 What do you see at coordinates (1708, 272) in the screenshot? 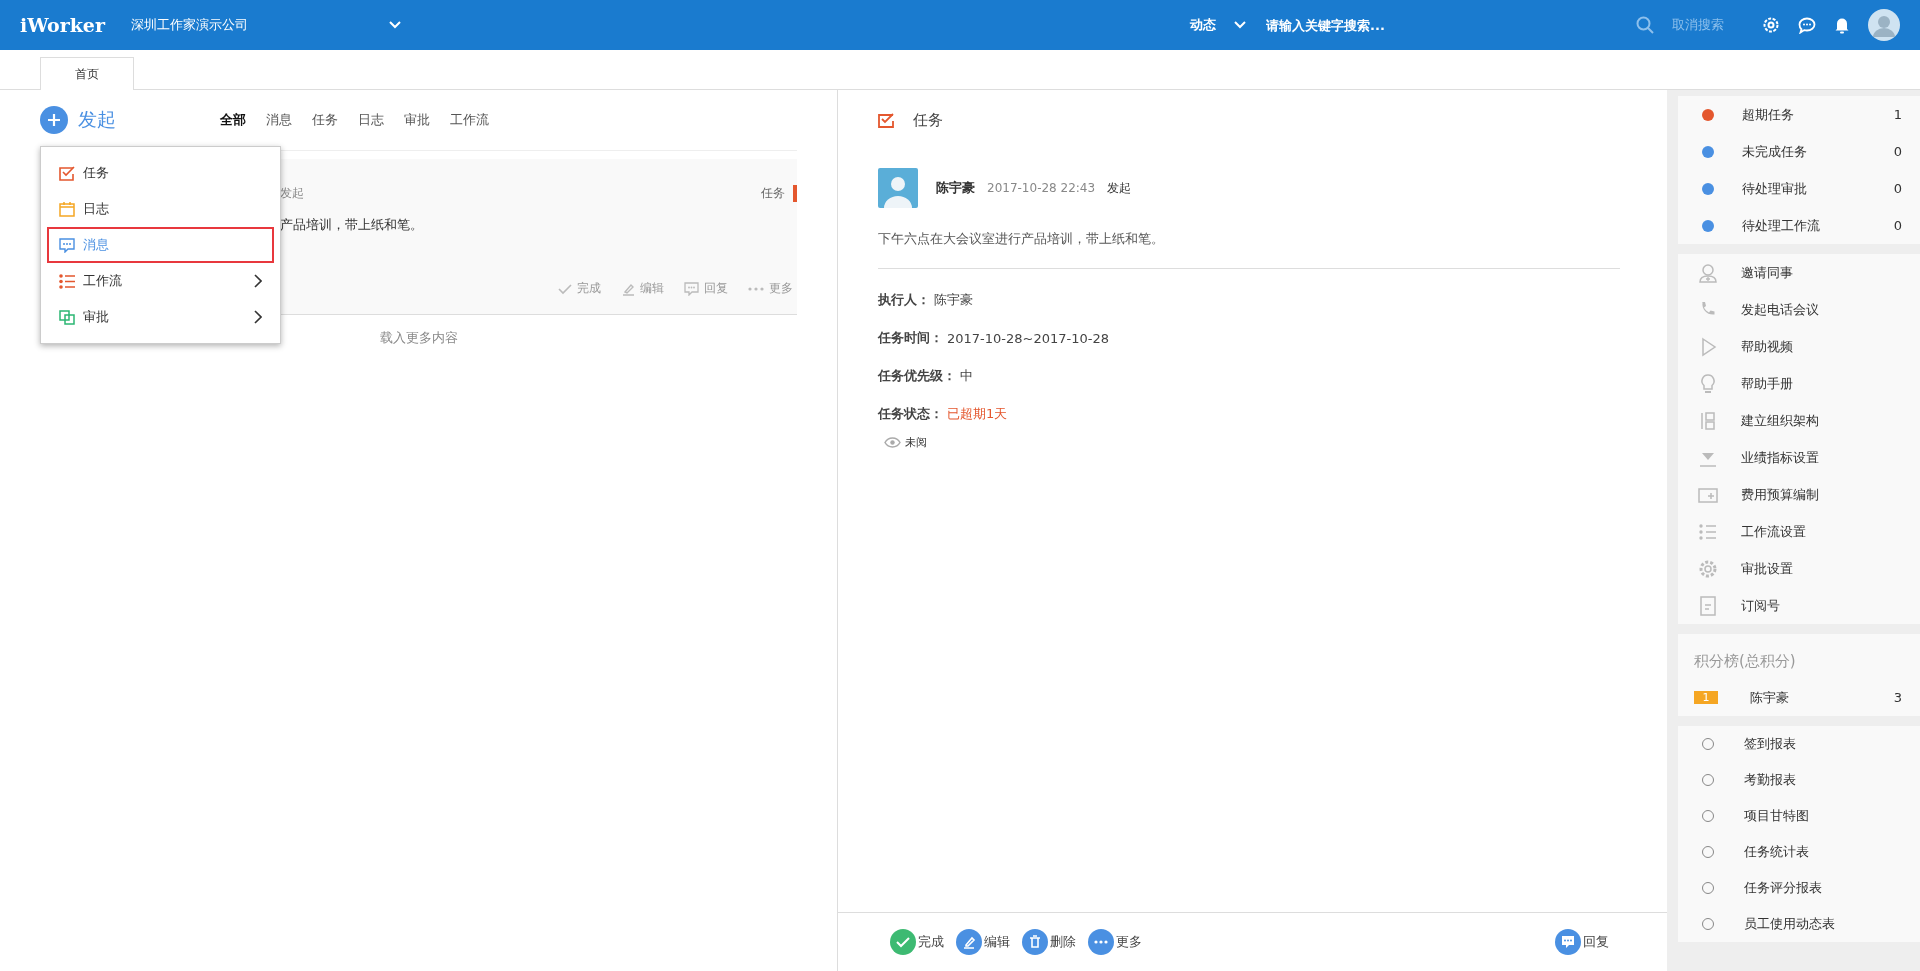
I see `person-plus-icon` at bounding box center [1708, 272].